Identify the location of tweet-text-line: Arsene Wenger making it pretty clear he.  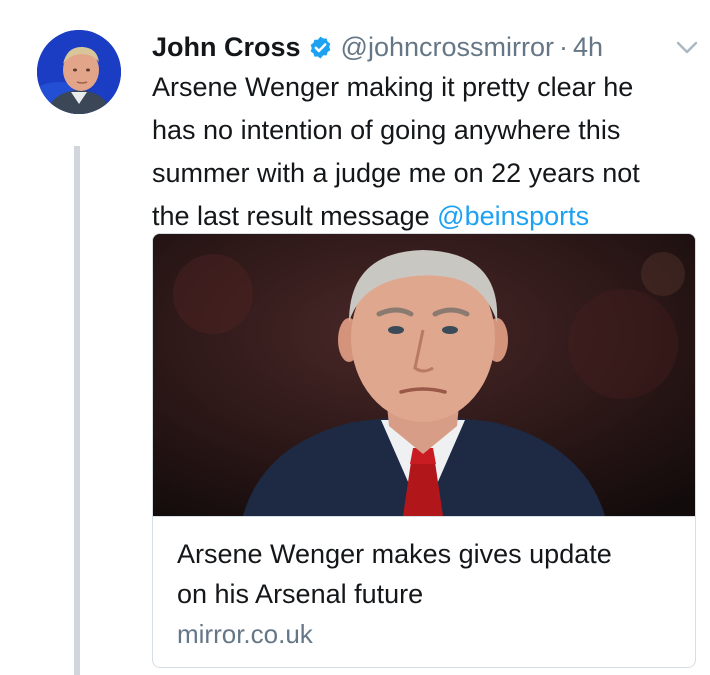
(393, 87).